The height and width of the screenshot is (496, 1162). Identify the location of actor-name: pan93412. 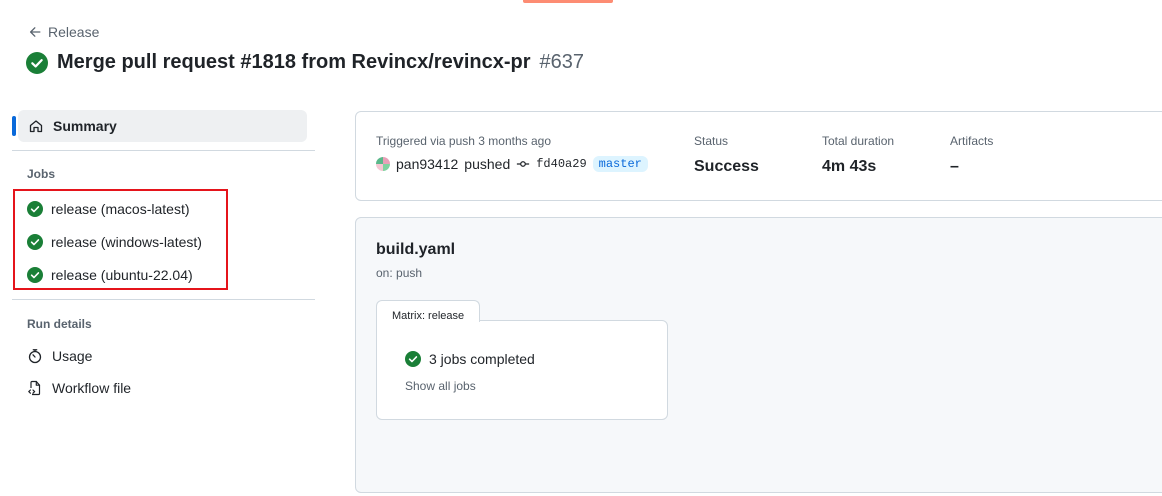
(427, 164).